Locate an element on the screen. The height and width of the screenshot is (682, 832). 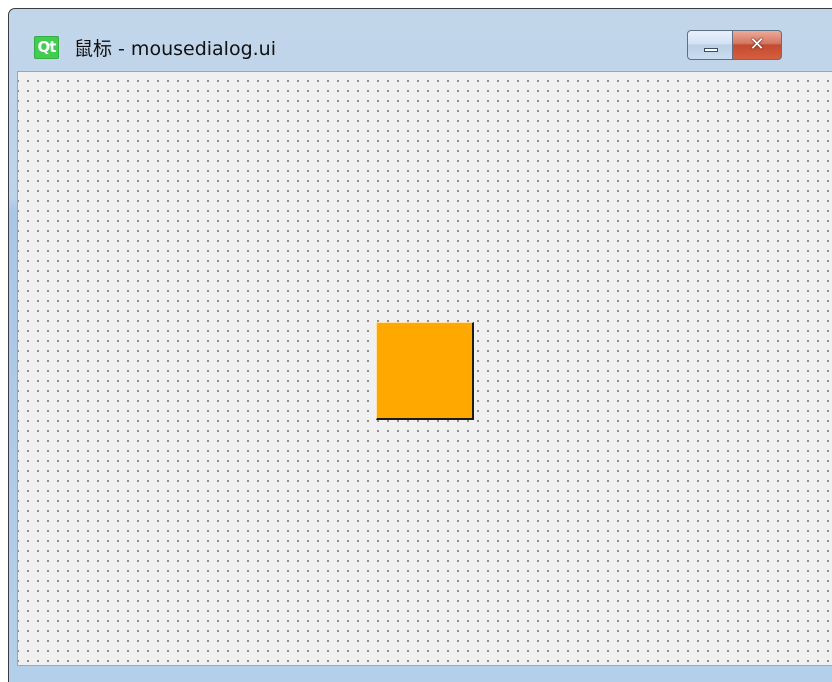
qt-logo-icon: Qt is located at coordinates (46, 47).